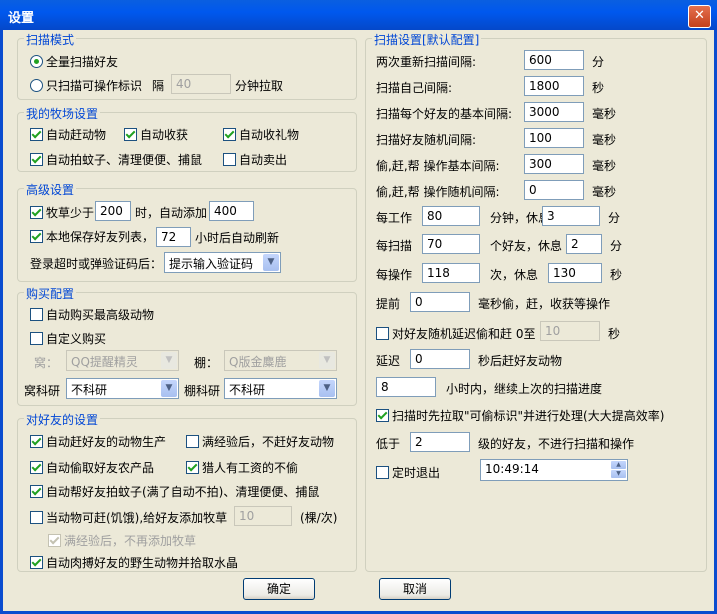  What do you see at coordinates (122, 360) in the screenshot?
I see `nest-select: QQ提醒精灵 ▼` at bounding box center [122, 360].